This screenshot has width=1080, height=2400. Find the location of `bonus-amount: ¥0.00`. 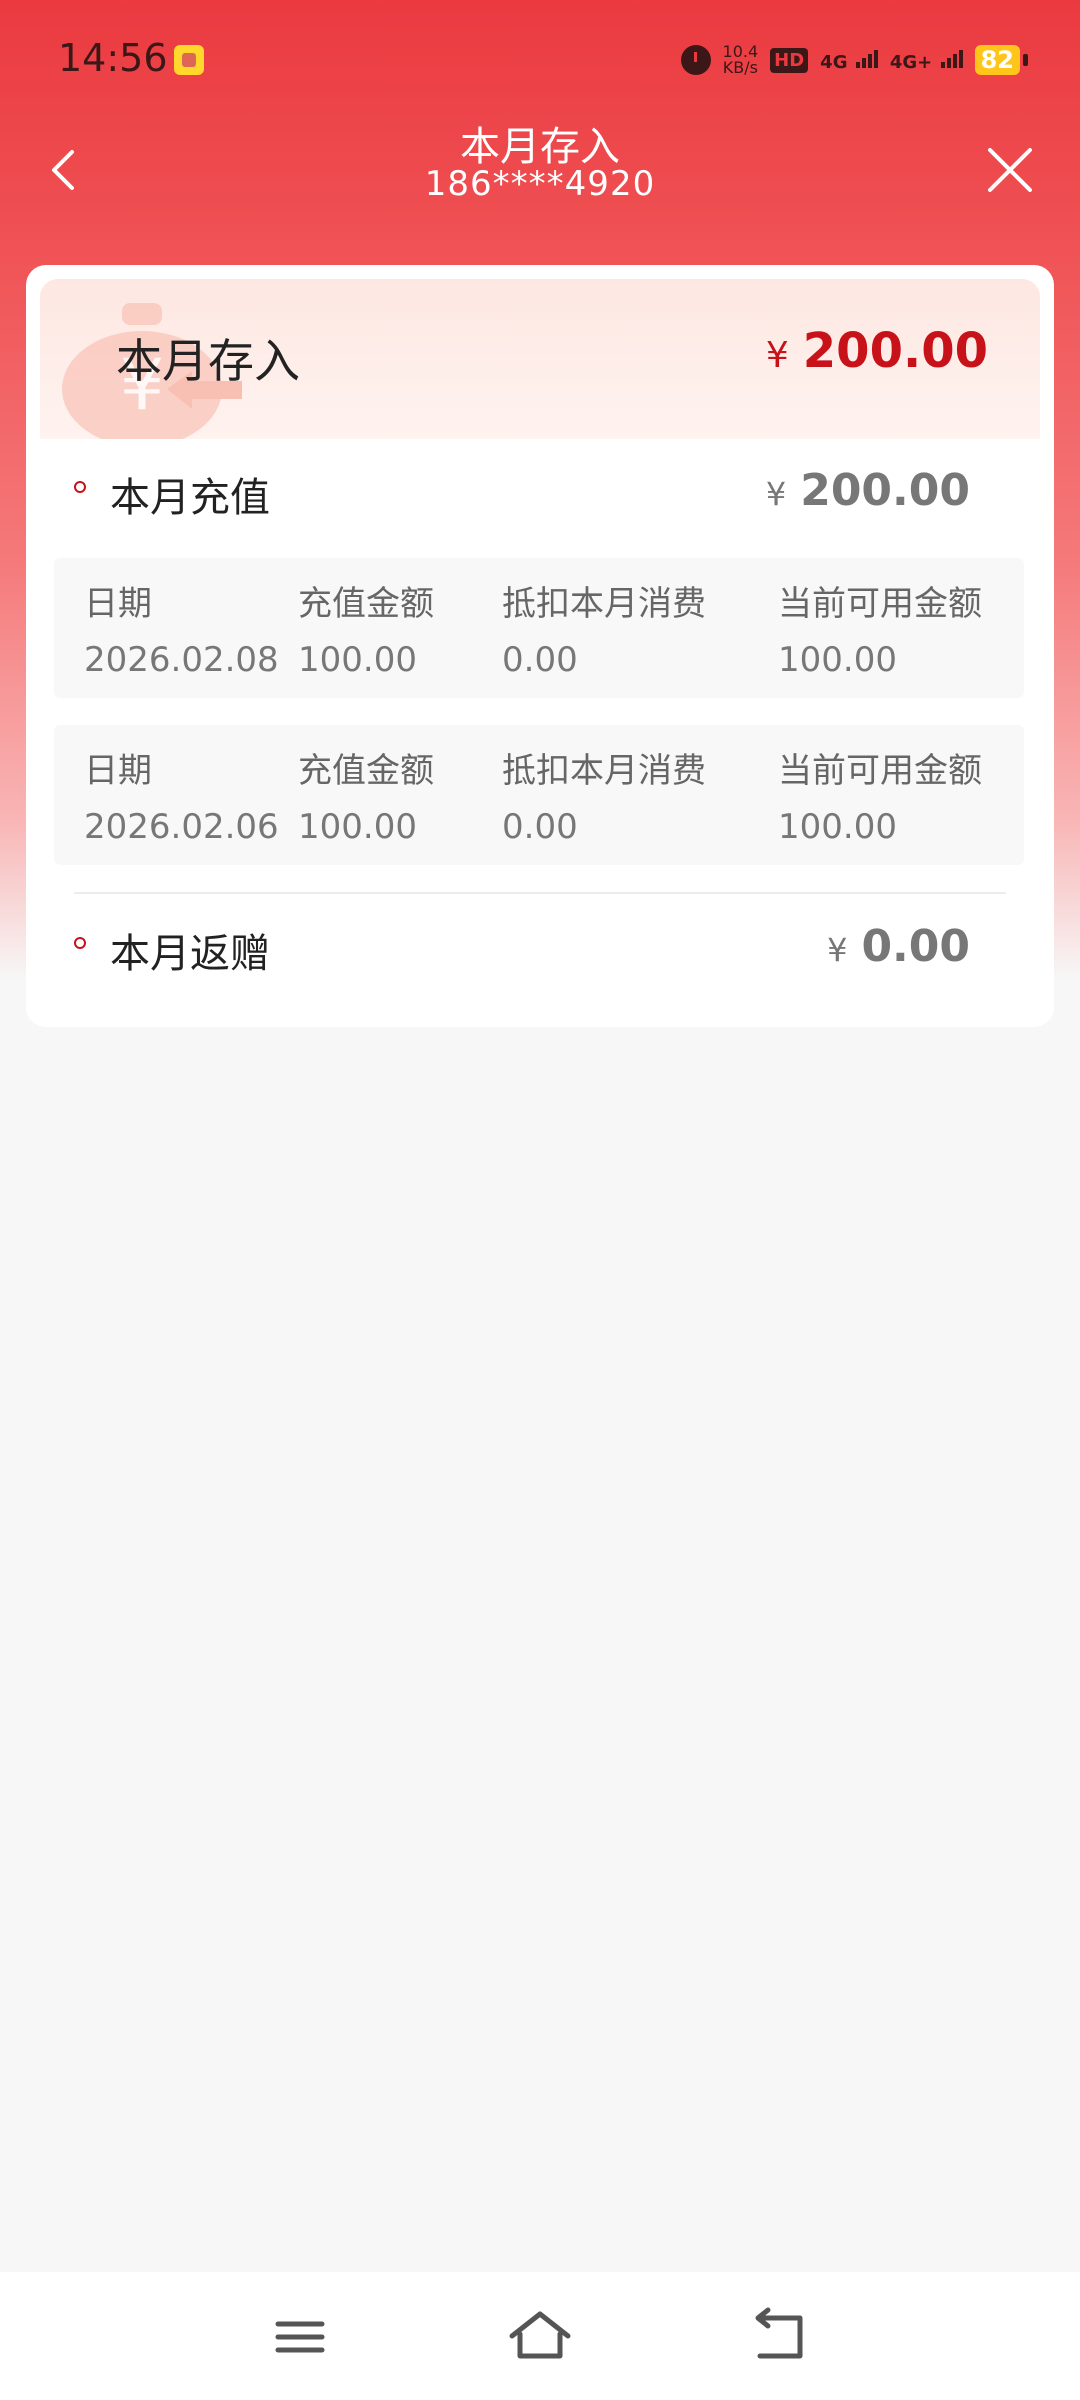

bonus-amount: ¥0.00 is located at coordinates (898, 946).